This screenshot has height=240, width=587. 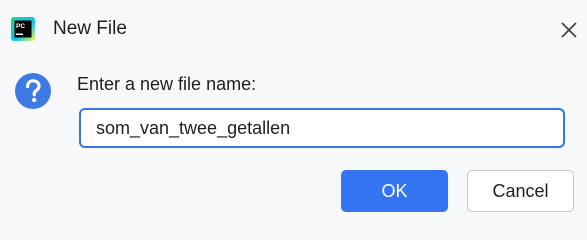 What do you see at coordinates (20, 26) in the screenshot?
I see `app-icon-text: PC` at bounding box center [20, 26].